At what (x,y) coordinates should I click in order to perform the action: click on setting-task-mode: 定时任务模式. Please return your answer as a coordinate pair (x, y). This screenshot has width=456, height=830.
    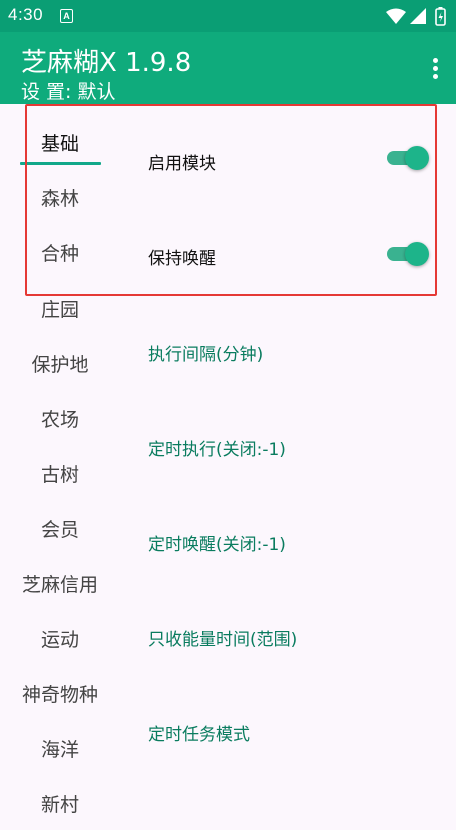
    Looking at the image, I should click on (199, 732).